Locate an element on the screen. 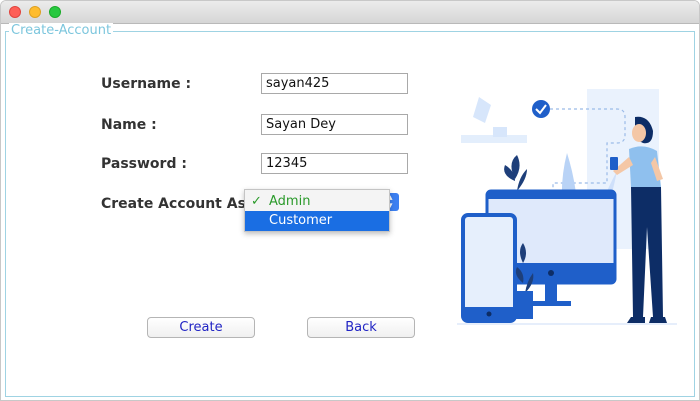 The height and width of the screenshot is (401, 700). pot-shape is located at coordinates (500, 132).